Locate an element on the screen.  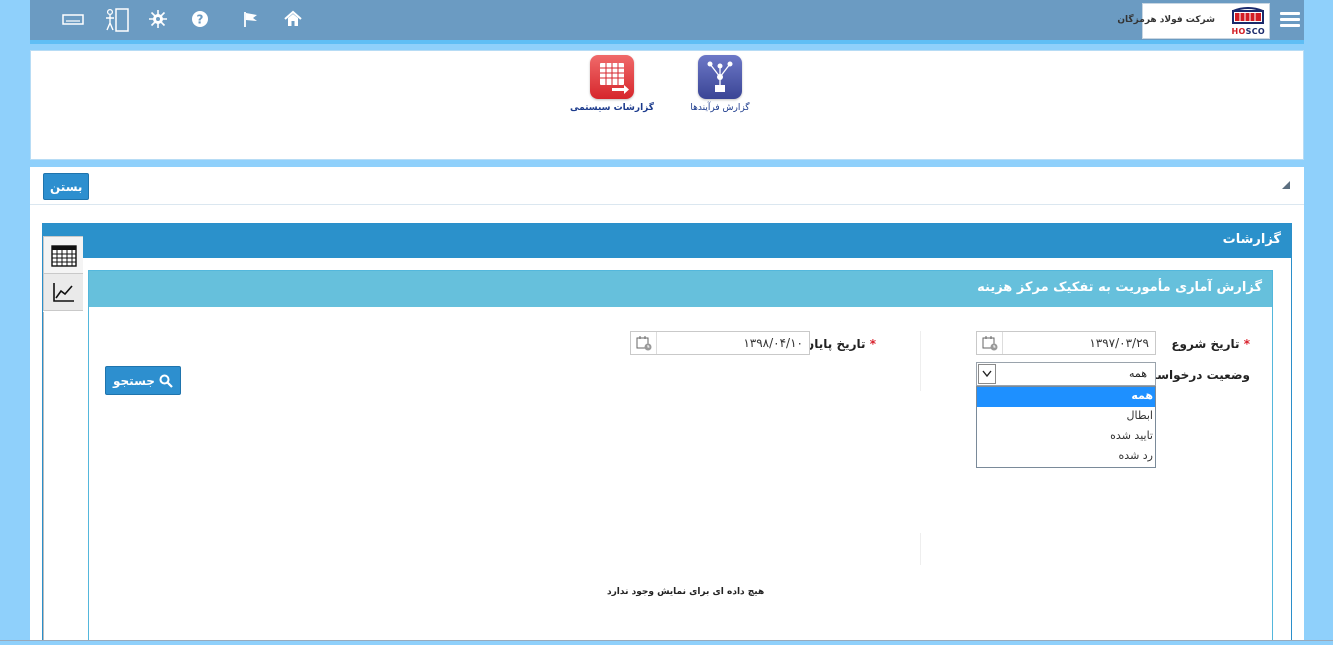
flag-icon is located at coordinates (251, 19).